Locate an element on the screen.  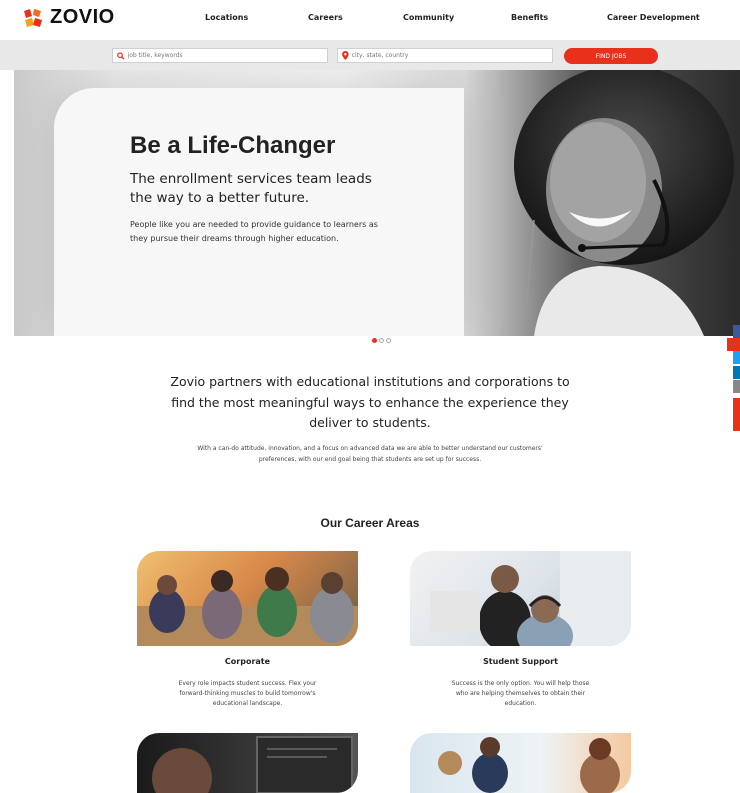
hero-carousel-dots is located at coordinates (381, 340).